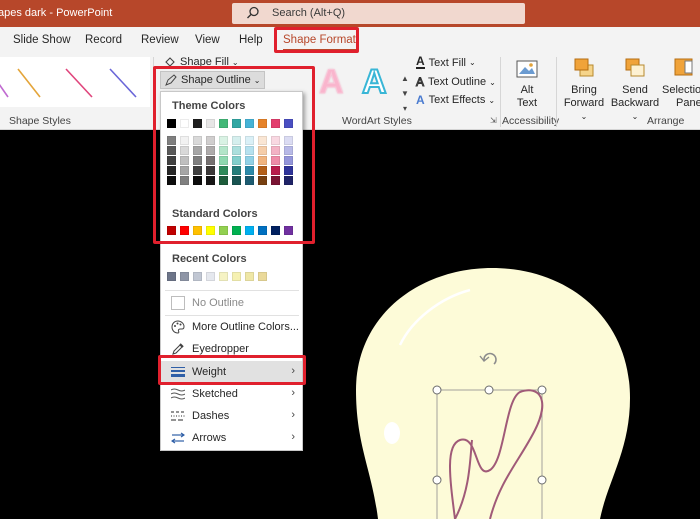 This screenshot has width=700, height=519. Describe the element at coordinates (332, 82) in the screenshot. I see `wordart-style-1: A` at that location.